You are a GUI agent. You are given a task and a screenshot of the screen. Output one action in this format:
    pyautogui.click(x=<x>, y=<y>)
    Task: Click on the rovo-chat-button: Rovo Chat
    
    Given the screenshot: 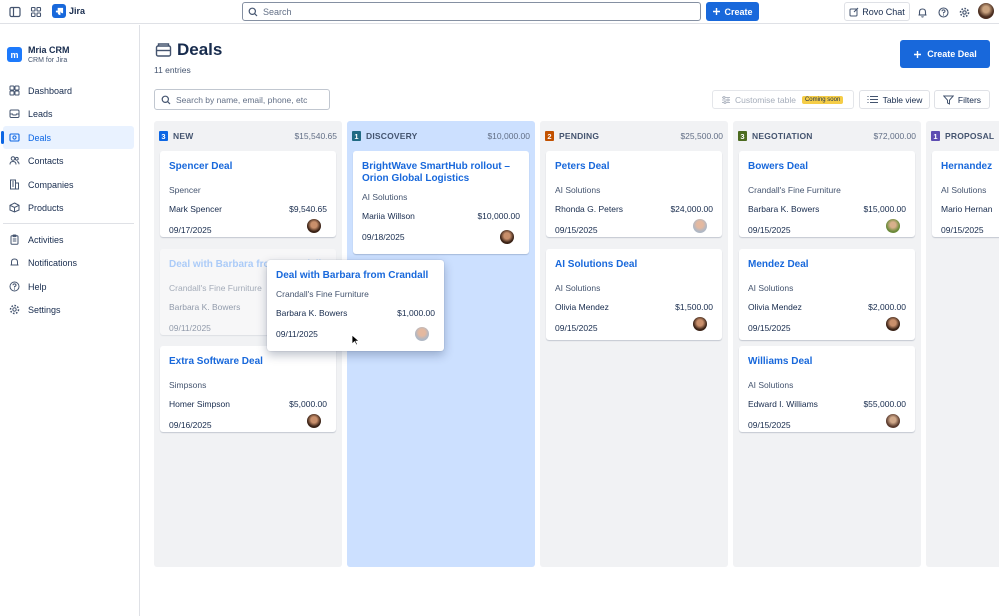 What is the action you would take?
    pyautogui.click(x=877, y=11)
    